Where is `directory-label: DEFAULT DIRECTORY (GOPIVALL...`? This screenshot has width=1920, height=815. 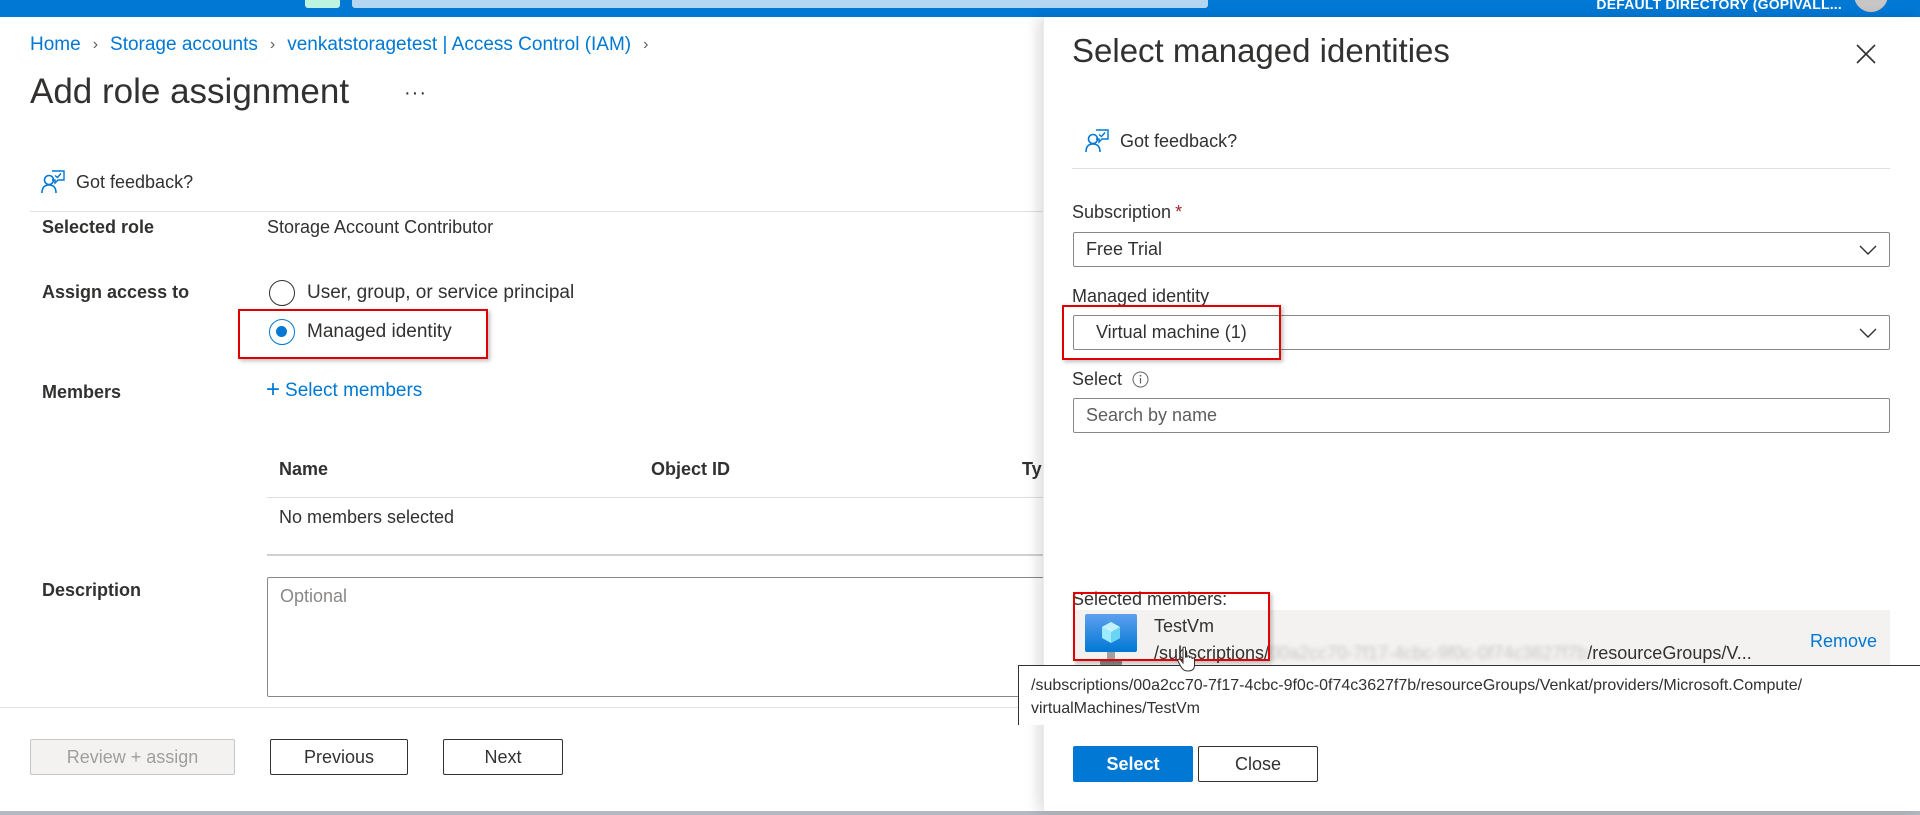
directory-label: DEFAULT DIRECTORY (GOPIVALL... is located at coordinates (1719, 6).